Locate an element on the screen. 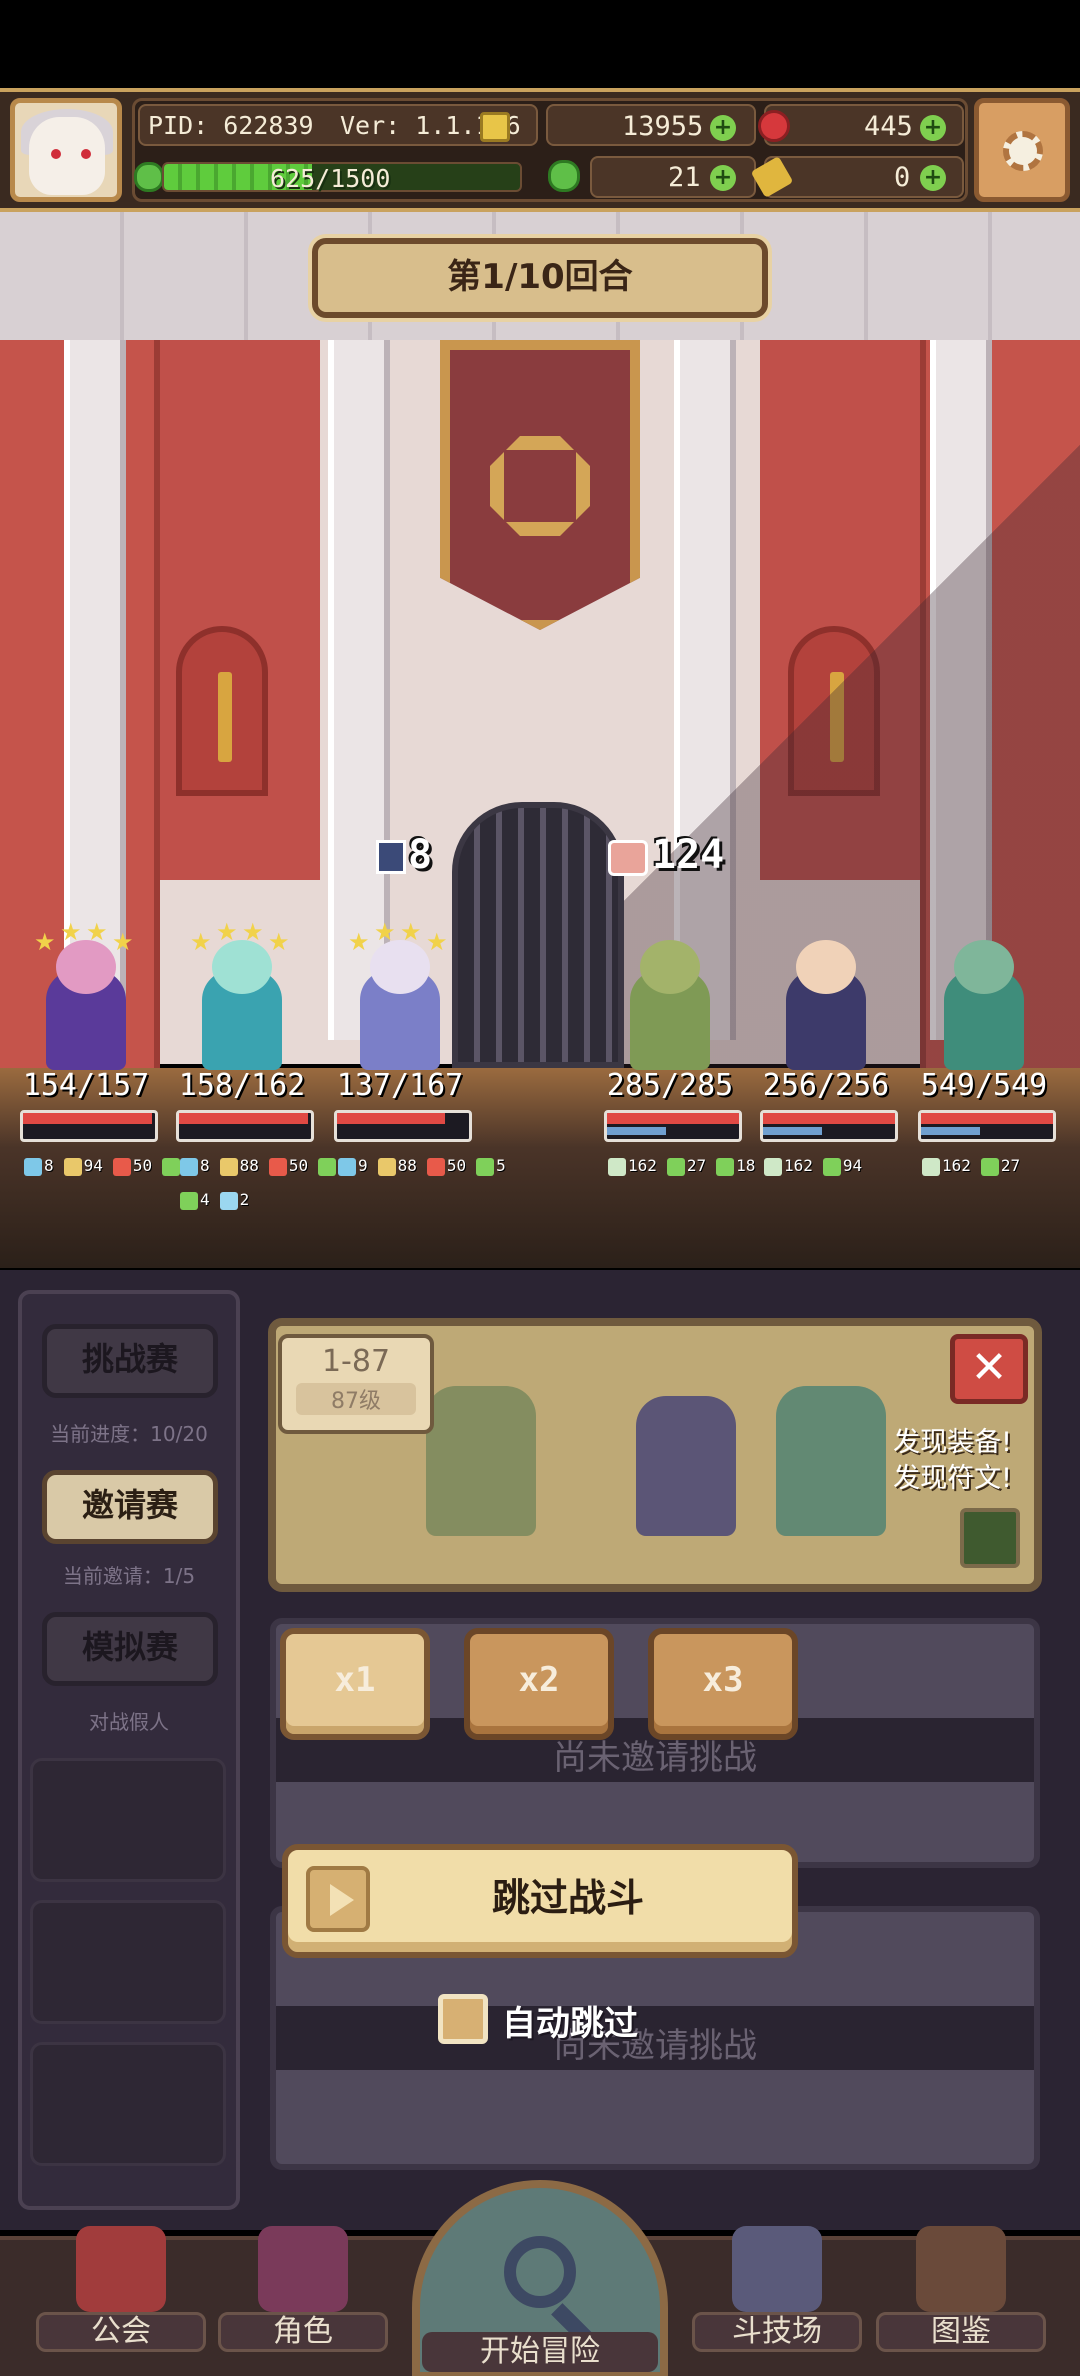  add-gem-plus-icon: + is located at coordinates (933, 128).